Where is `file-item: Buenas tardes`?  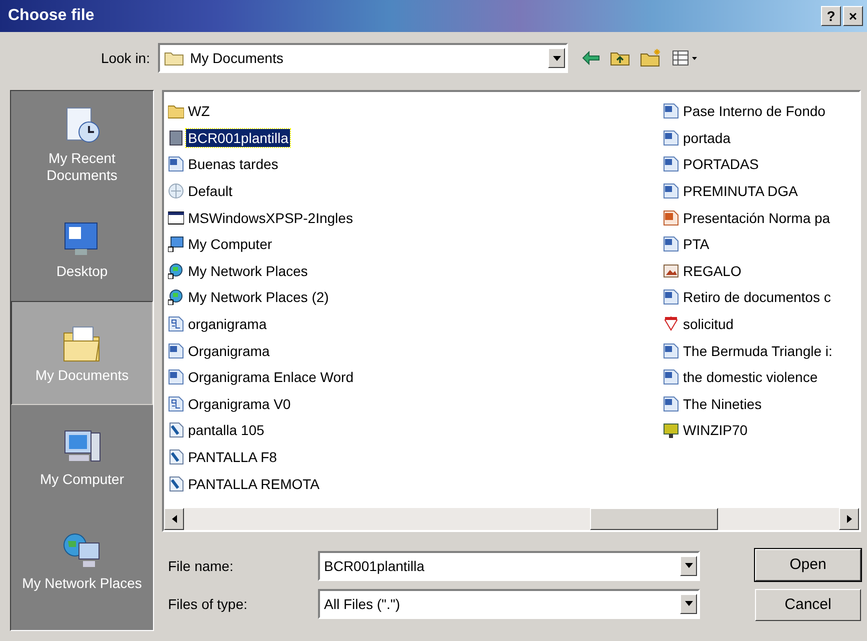
file-item: Buenas tardes is located at coordinates (233, 164).